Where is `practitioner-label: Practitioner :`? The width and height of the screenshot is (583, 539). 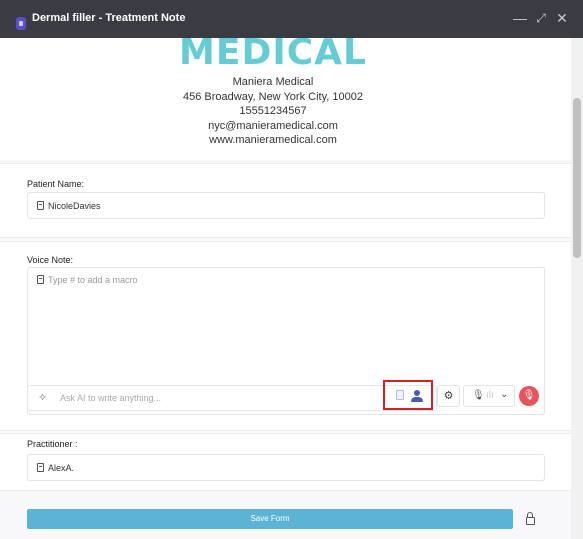
practitioner-label: Practitioner : is located at coordinates (52, 444).